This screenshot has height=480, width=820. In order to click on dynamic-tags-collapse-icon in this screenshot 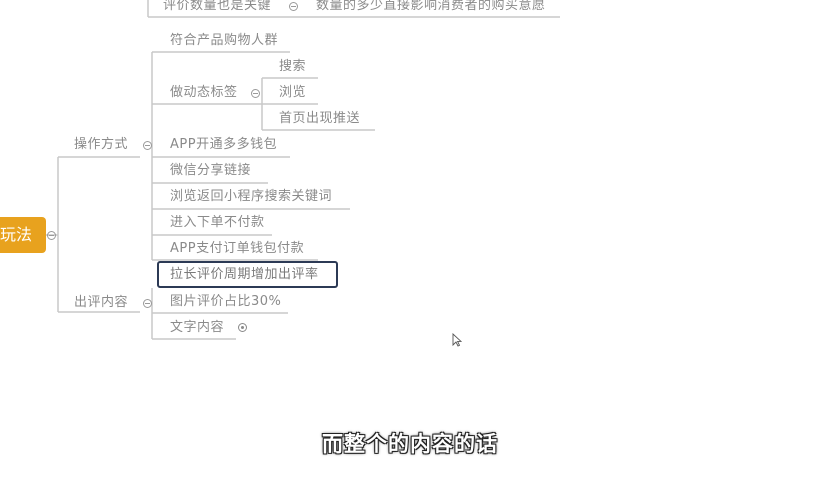, I will do `click(255, 93)`.